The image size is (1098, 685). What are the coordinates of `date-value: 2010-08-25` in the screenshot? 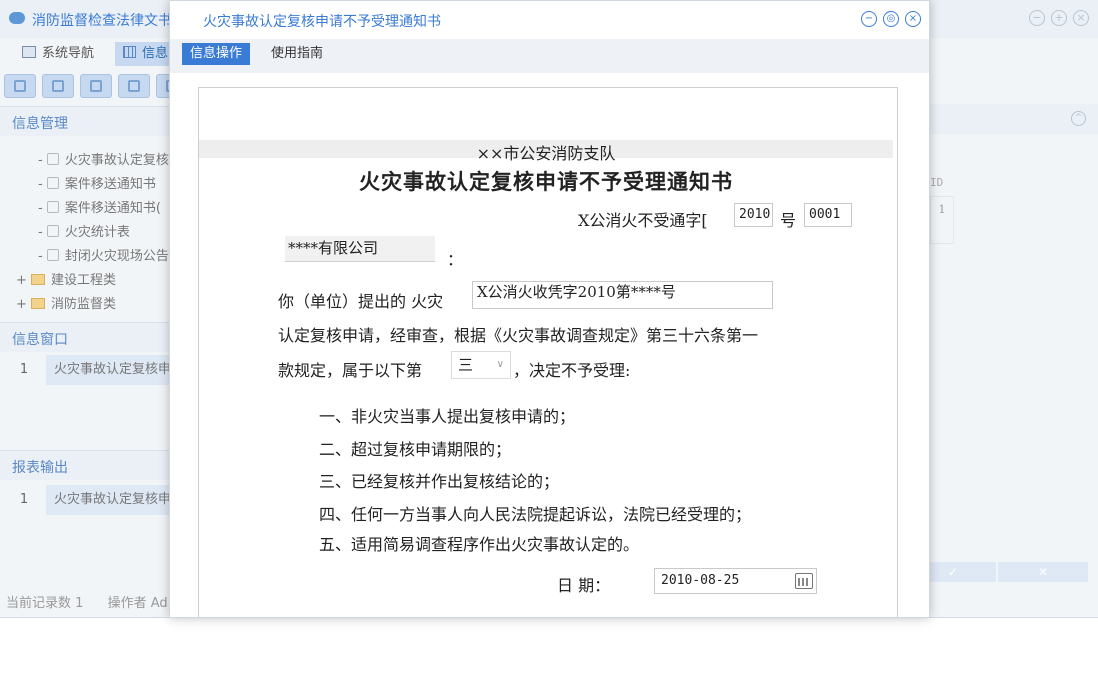 It's located at (700, 580).